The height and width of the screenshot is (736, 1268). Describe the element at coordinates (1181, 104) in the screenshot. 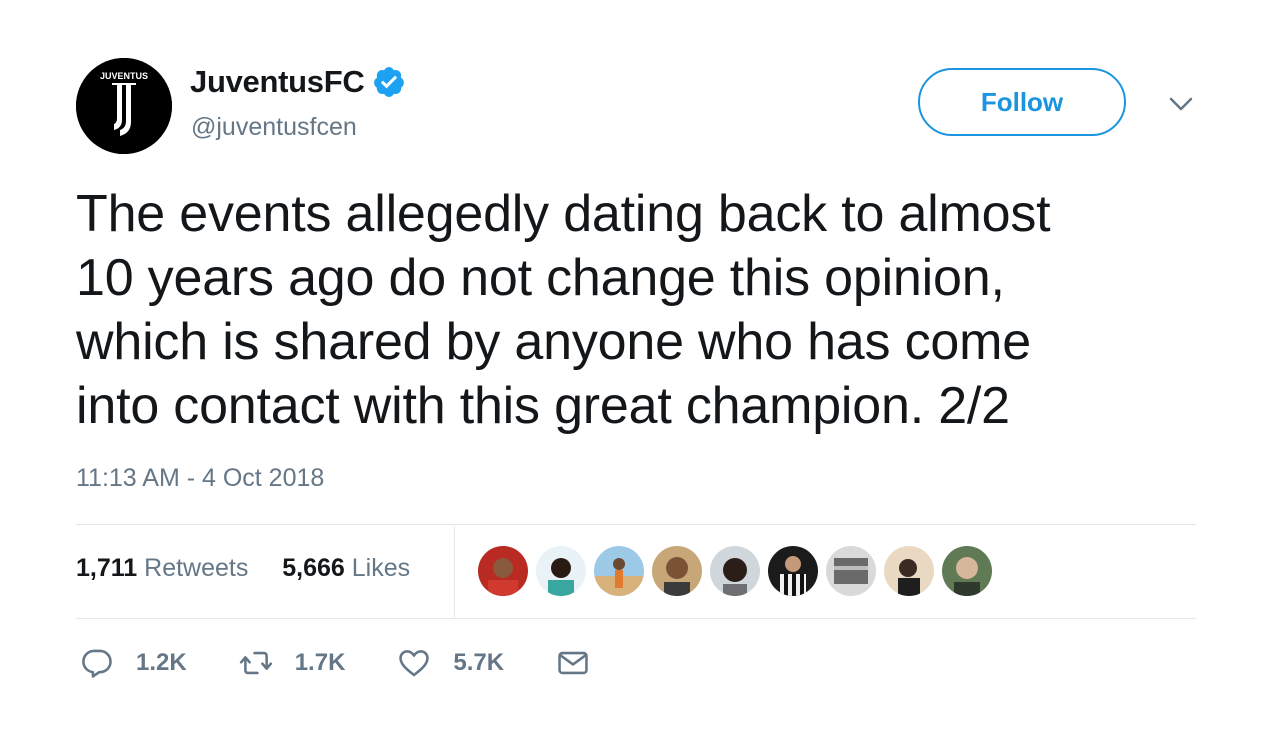

I see `chevron-down-icon` at that location.